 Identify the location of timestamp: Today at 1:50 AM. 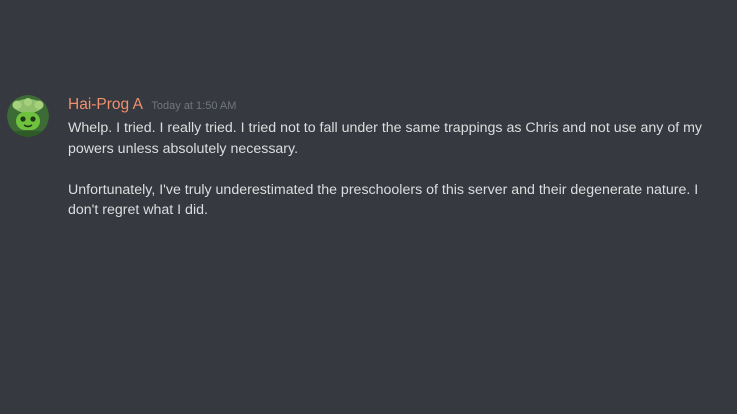
(193, 106).